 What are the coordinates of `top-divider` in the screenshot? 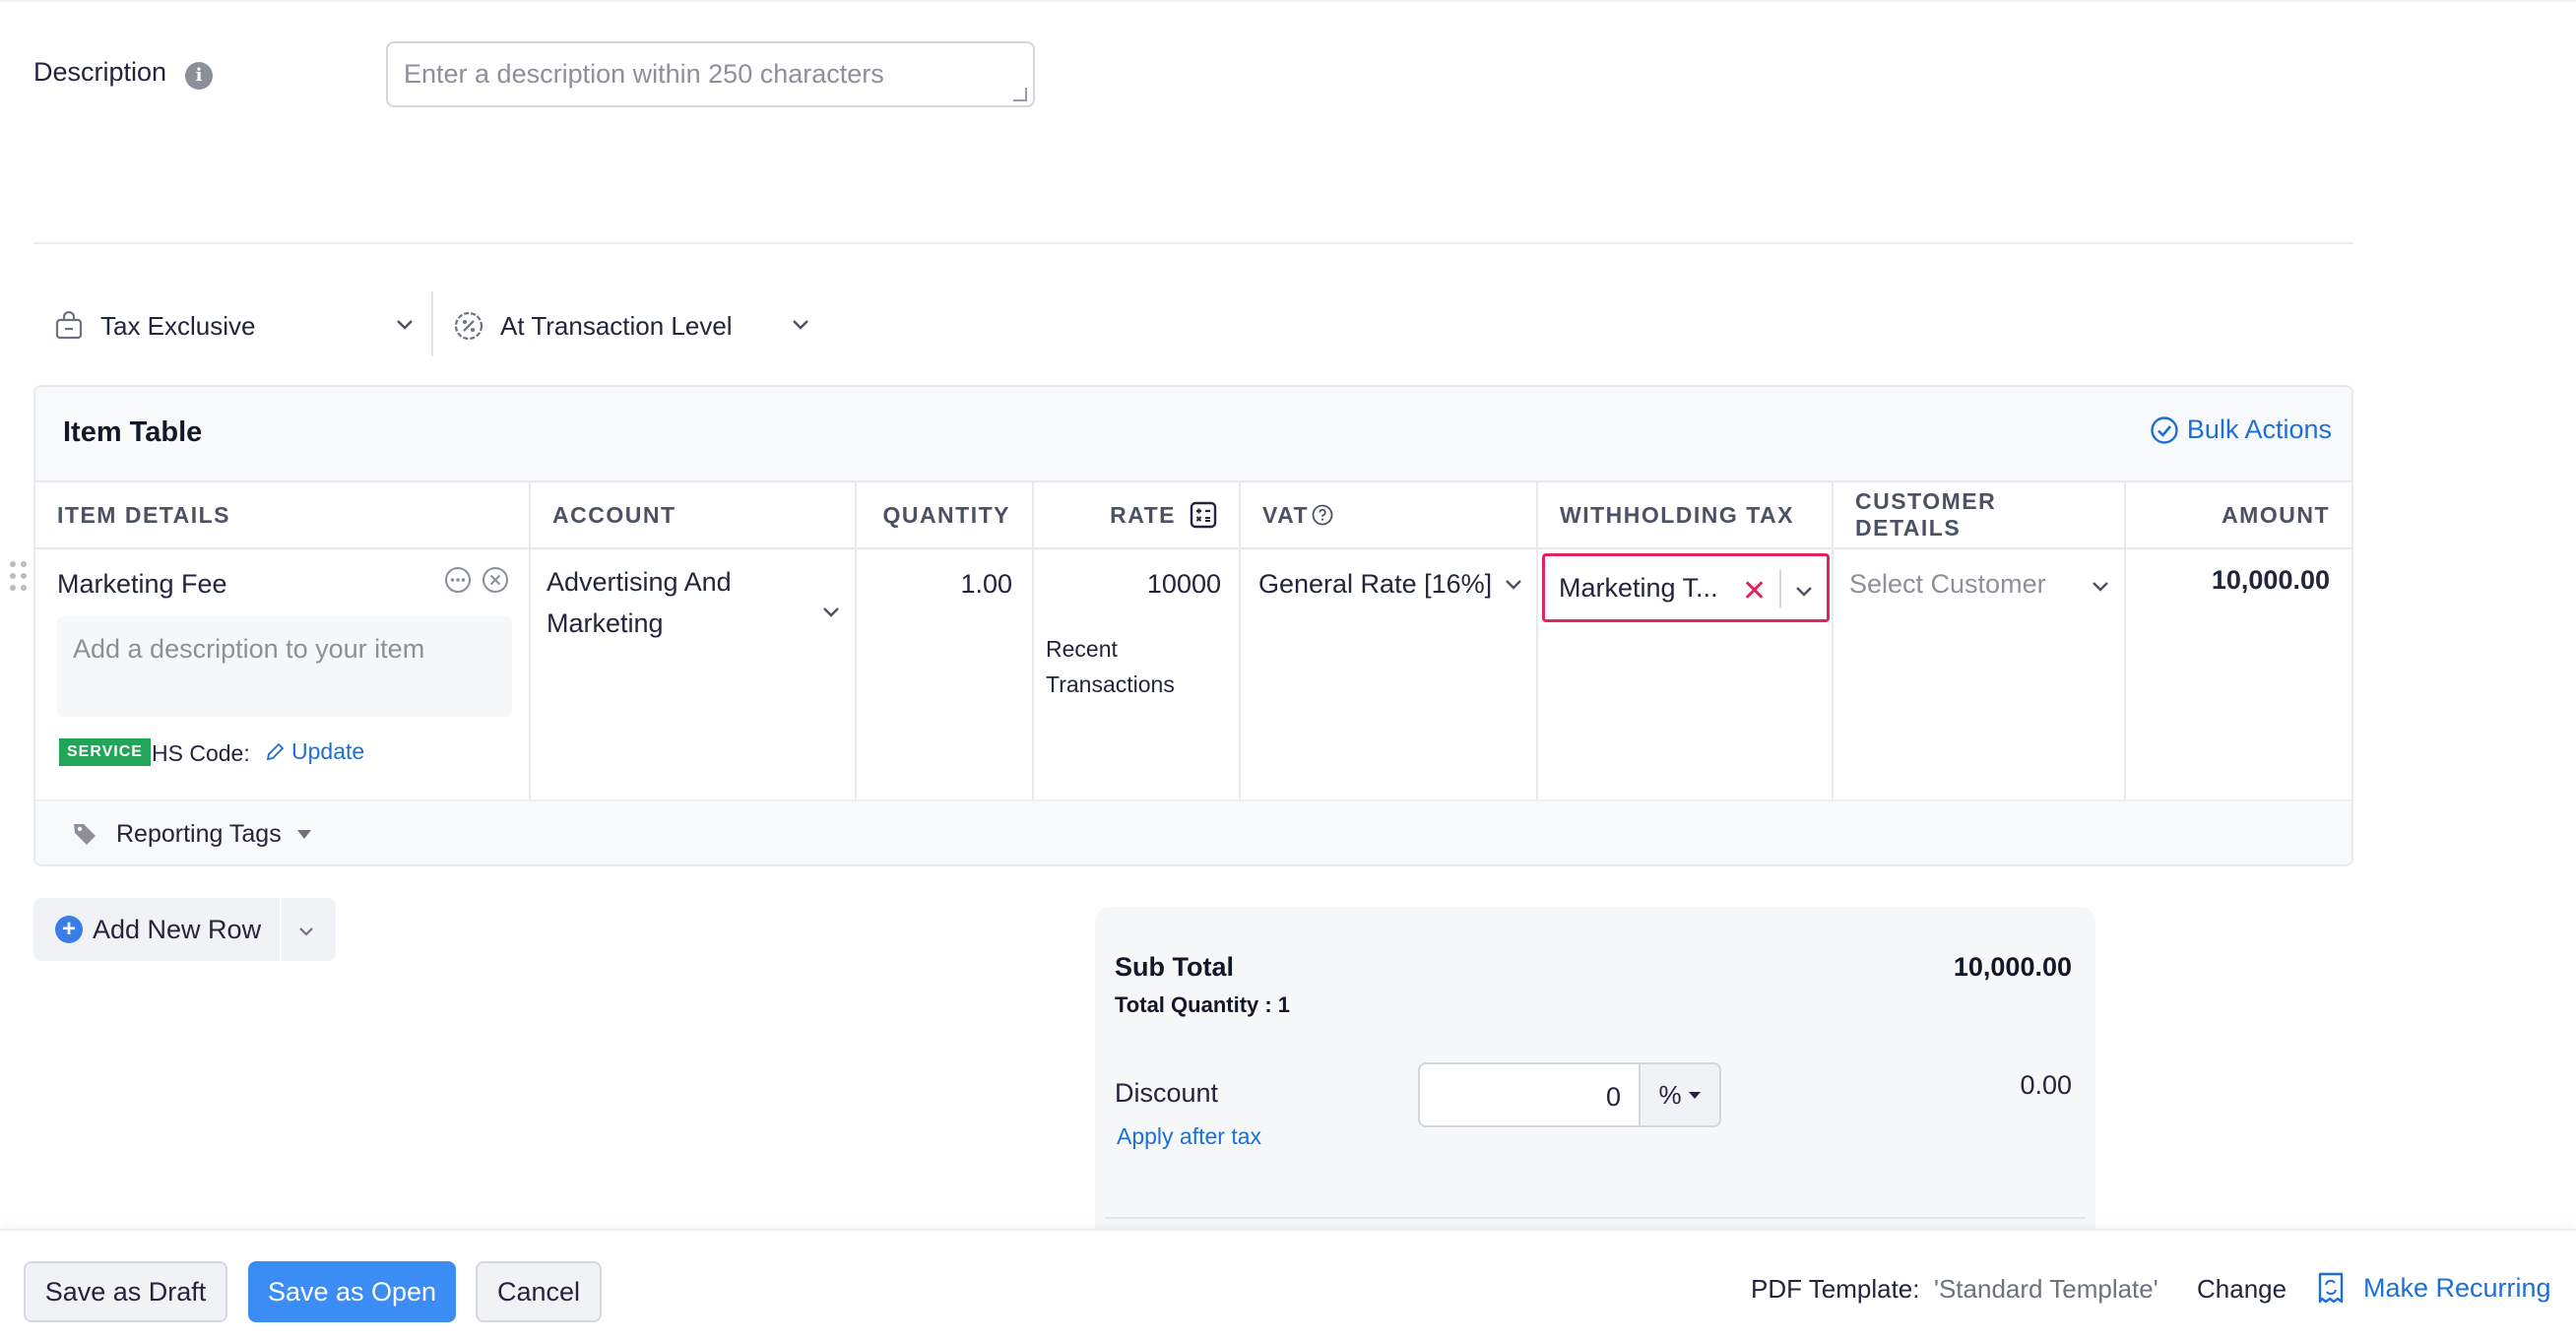 It's located at (1288, 1).